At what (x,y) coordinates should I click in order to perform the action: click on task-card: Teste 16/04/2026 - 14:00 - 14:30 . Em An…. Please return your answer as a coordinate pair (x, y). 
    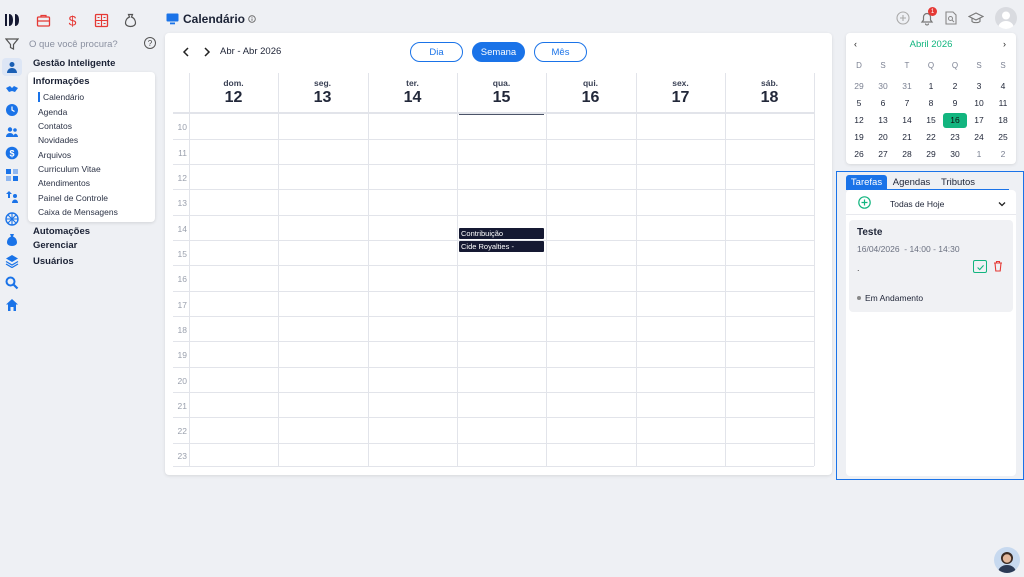
    Looking at the image, I should click on (931, 266).